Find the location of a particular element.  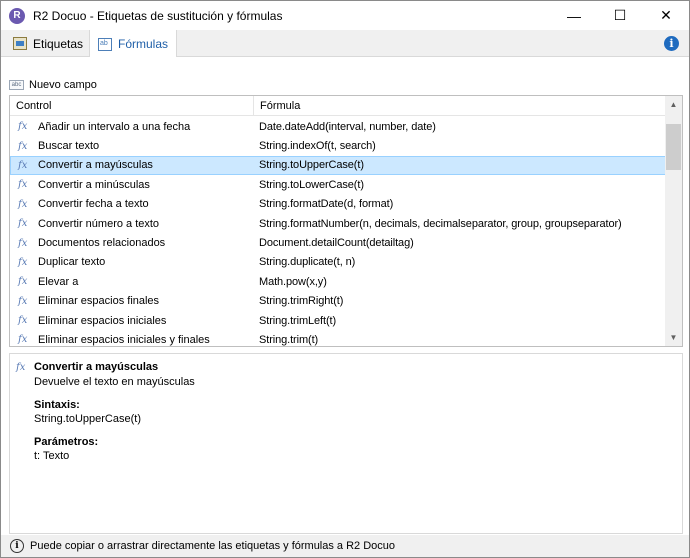

parameters-value: t: Texto is located at coordinates (52, 456).